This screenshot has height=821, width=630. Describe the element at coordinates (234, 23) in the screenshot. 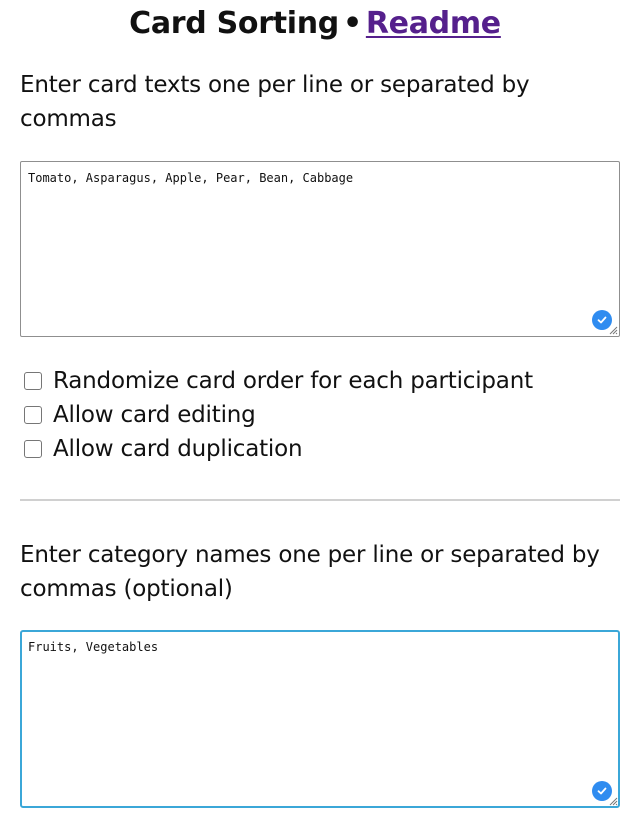

I see `title-text: Card Sorting` at that location.